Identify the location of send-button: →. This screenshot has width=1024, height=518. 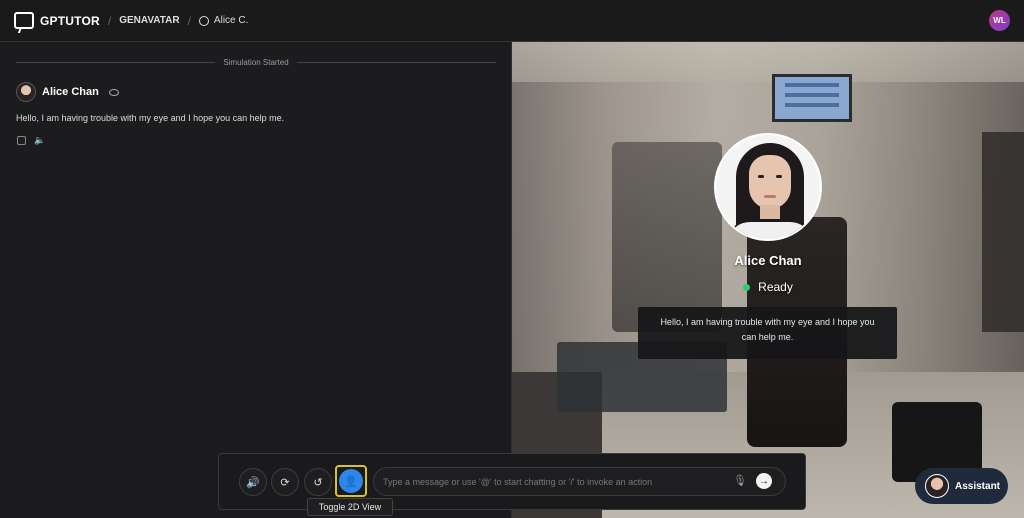
(764, 481).